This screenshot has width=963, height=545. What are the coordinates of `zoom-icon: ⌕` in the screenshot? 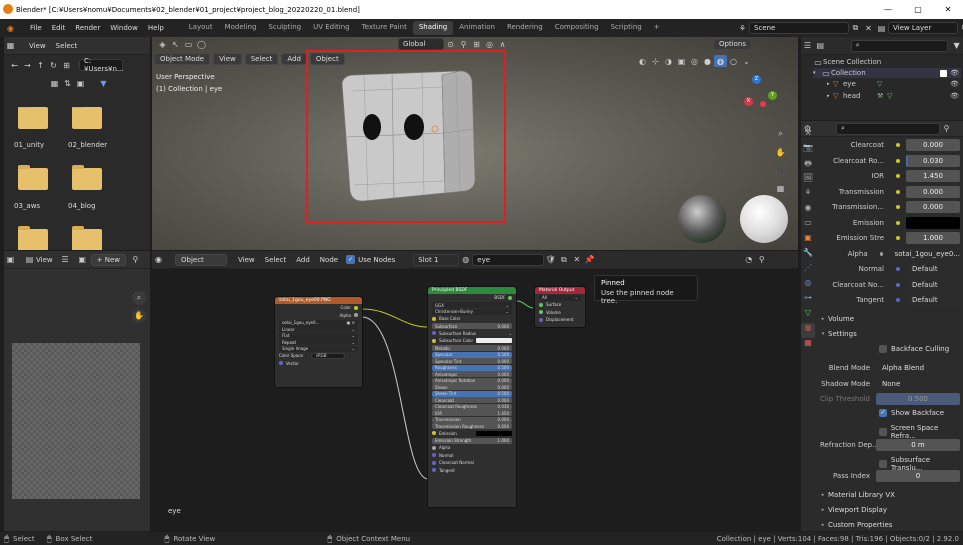 It's located at (139, 298).